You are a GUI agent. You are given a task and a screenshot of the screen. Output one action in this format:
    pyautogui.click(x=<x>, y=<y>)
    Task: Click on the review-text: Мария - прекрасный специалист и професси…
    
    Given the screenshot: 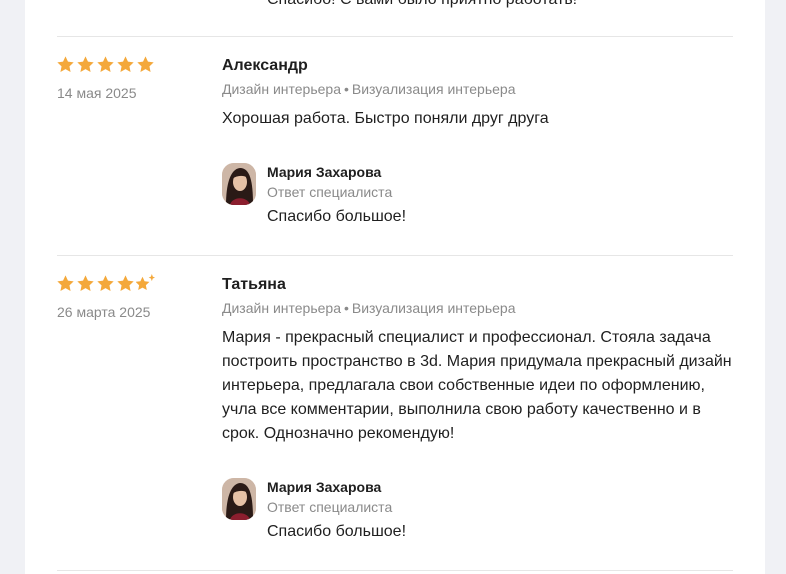 What is the action you would take?
    pyautogui.click(x=477, y=385)
    